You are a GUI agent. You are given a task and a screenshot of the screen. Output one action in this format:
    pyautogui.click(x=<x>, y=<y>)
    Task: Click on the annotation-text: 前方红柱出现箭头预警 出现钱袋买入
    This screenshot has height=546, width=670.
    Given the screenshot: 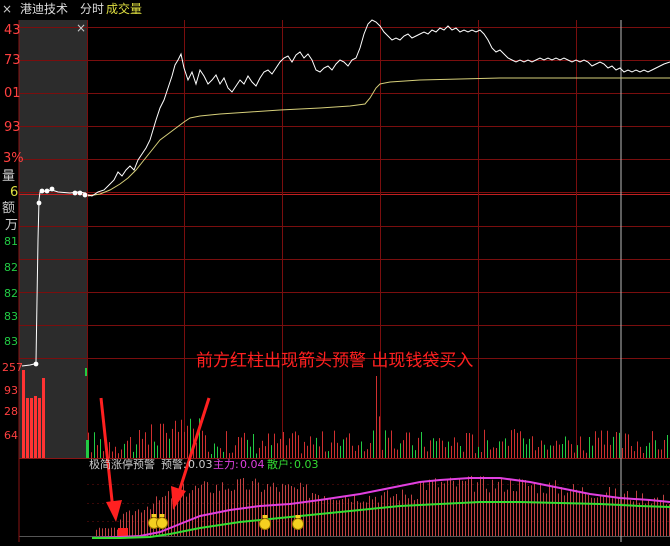 What is the action you would take?
    pyautogui.click(x=334, y=361)
    